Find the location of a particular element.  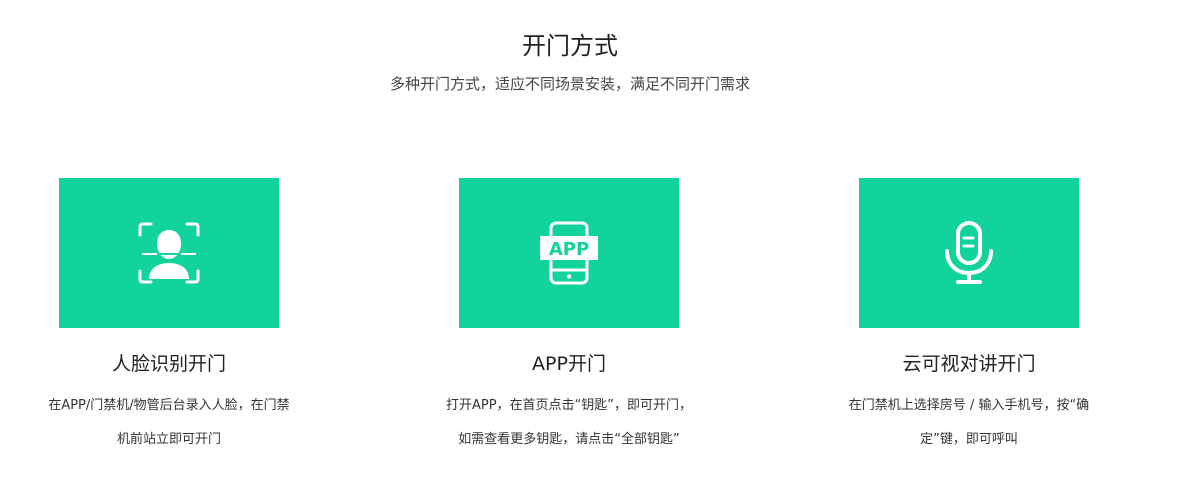

microphone-icon is located at coordinates (969, 252).